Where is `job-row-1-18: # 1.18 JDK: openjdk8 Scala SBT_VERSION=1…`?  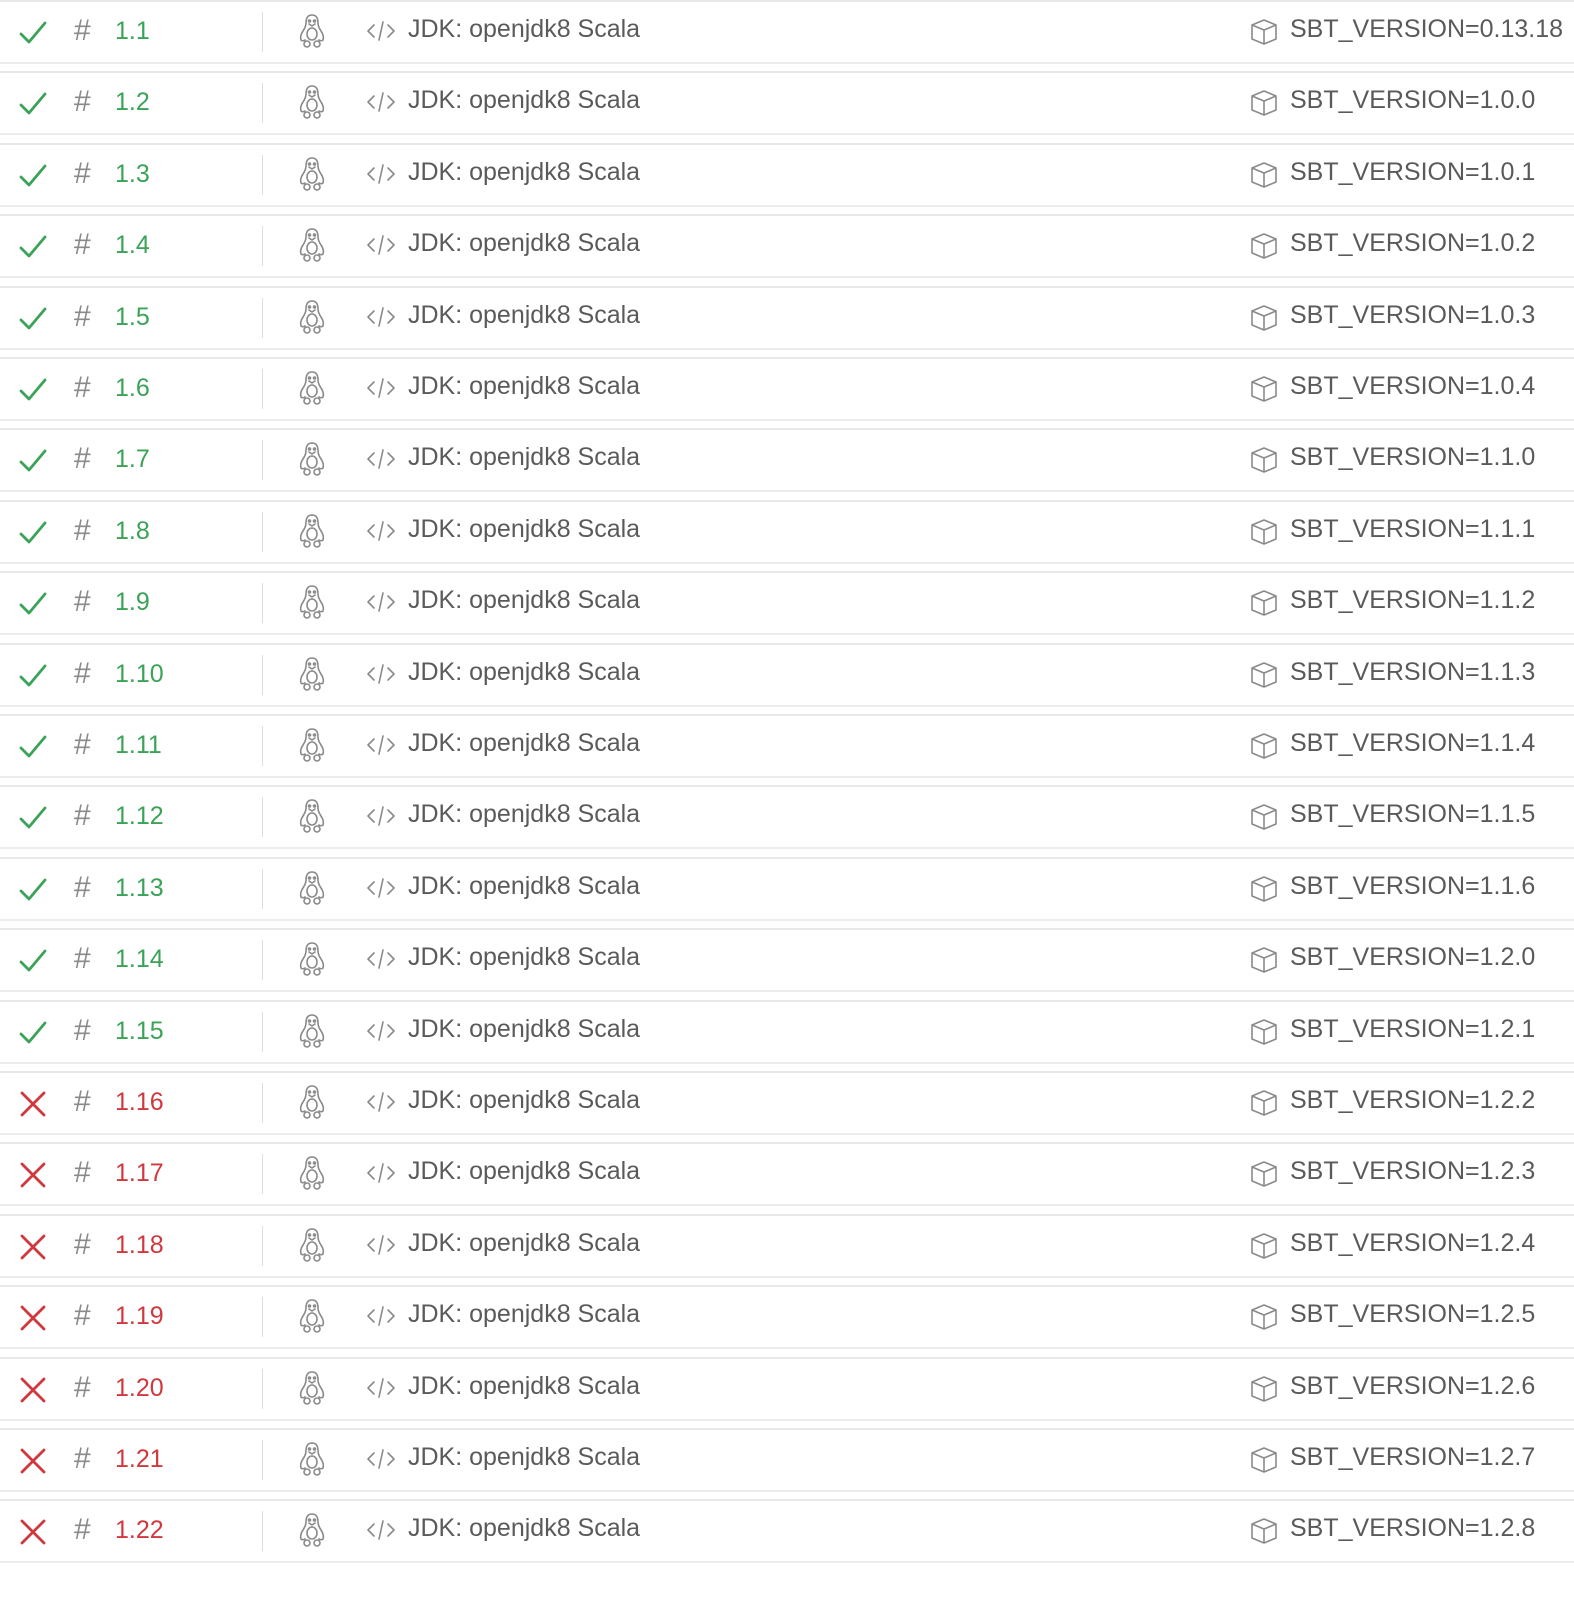 job-row-1-18: # 1.18 JDK: openjdk8 Scala SBT_VERSION=1… is located at coordinates (787, 1249).